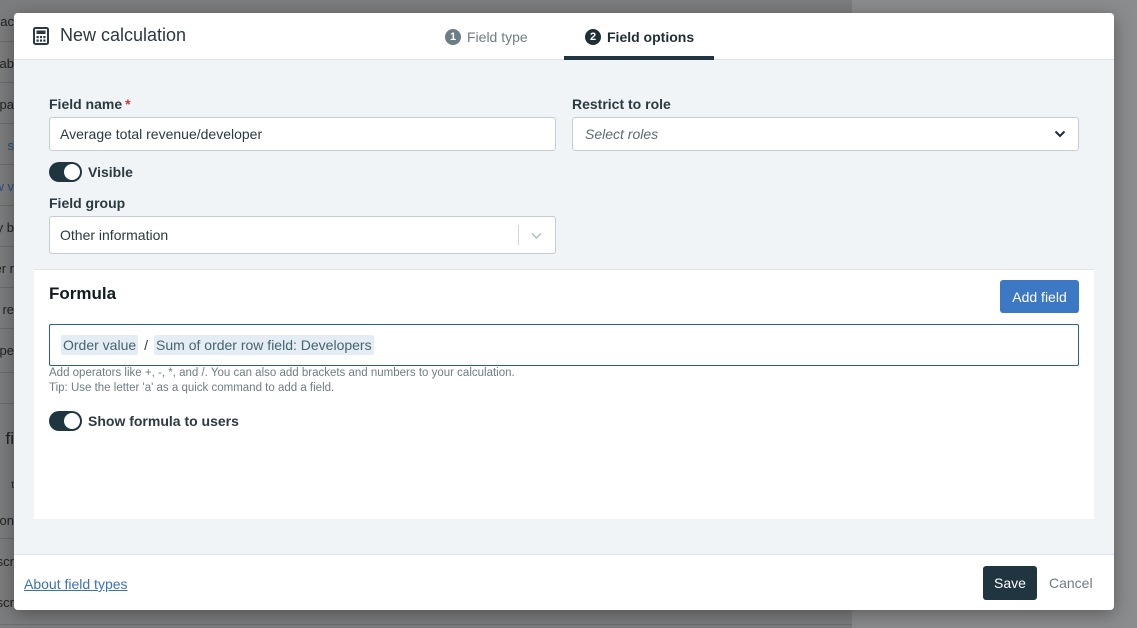 The width and height of the screenshot is (1137, 628). Describe the element at coordinates (7, 21) in the screenshot. I see `background-text: ac` at that location.